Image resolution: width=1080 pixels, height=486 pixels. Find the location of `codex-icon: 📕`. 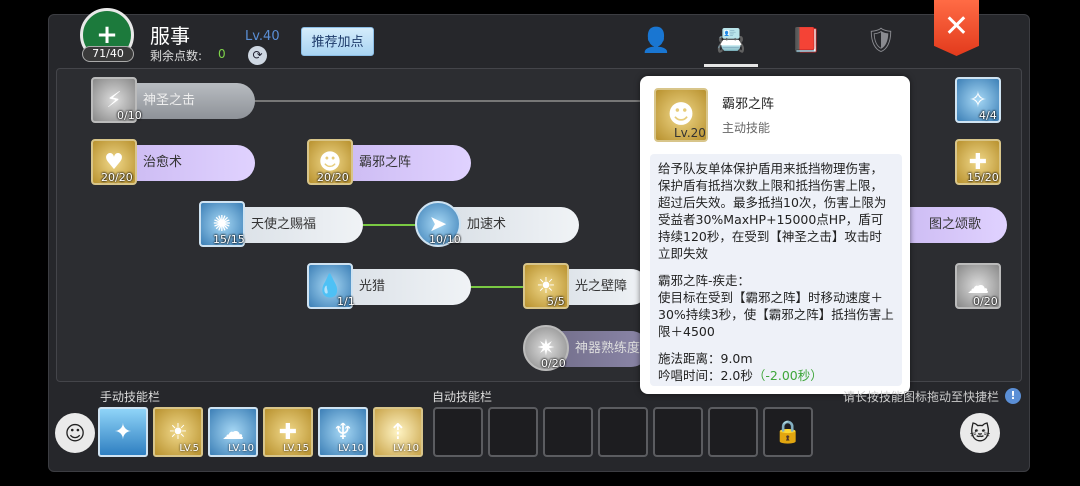

codex-icon: 📕 is located at coordinates (806, 40).